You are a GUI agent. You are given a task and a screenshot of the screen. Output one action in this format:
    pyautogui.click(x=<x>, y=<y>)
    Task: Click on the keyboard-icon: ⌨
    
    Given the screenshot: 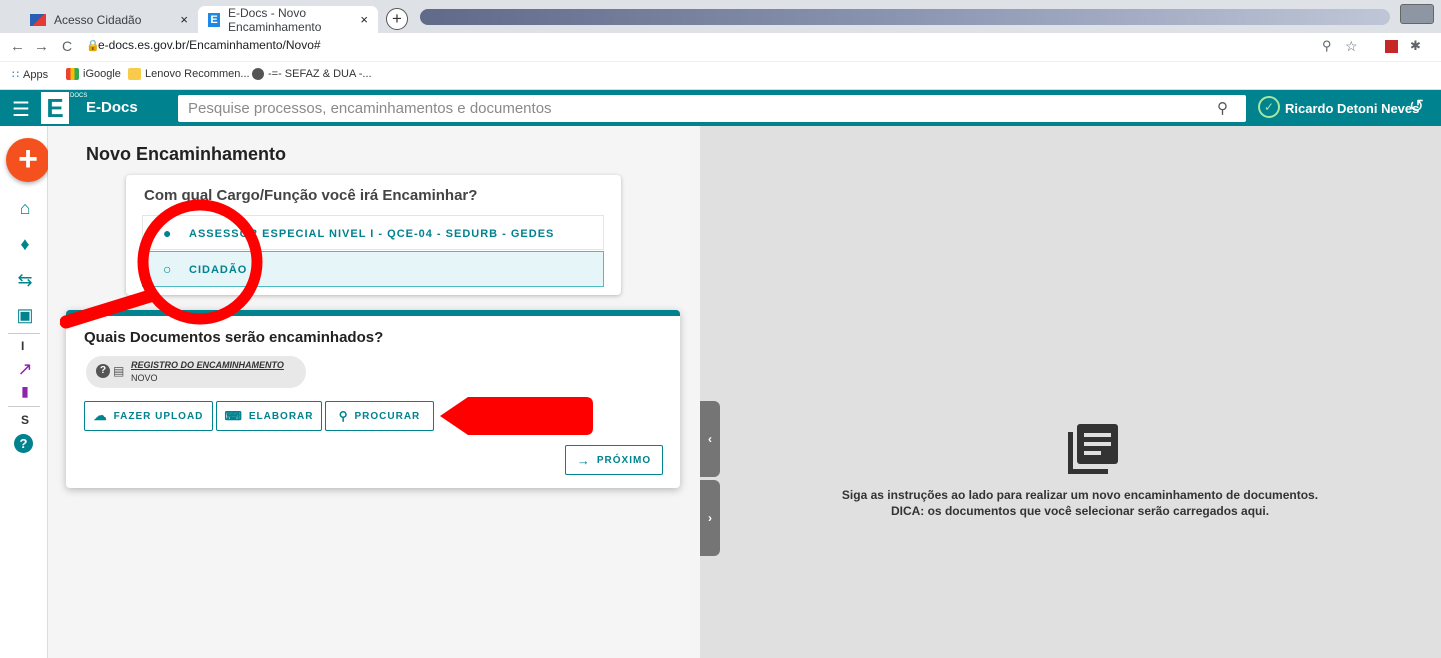 What is the action you would take?
    pyautogui.click(x=233, y=416)
    